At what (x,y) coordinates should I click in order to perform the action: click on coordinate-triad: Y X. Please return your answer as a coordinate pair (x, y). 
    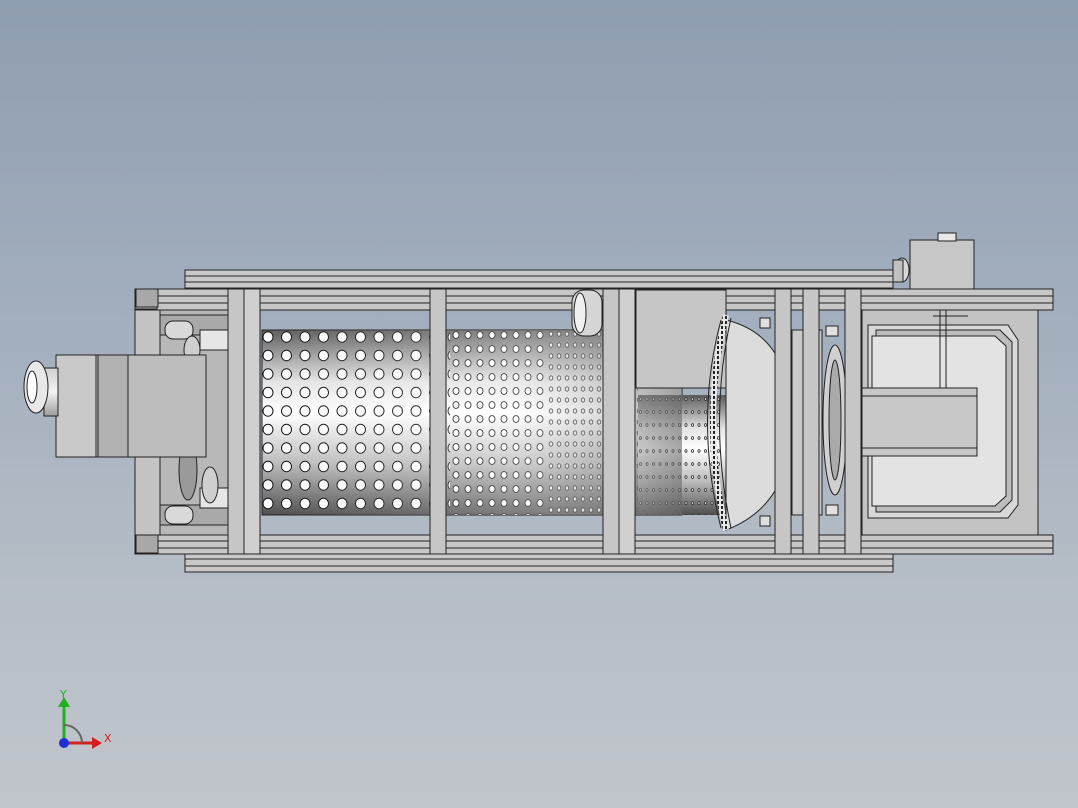
    Looking at the image, I should click on (85, 720).